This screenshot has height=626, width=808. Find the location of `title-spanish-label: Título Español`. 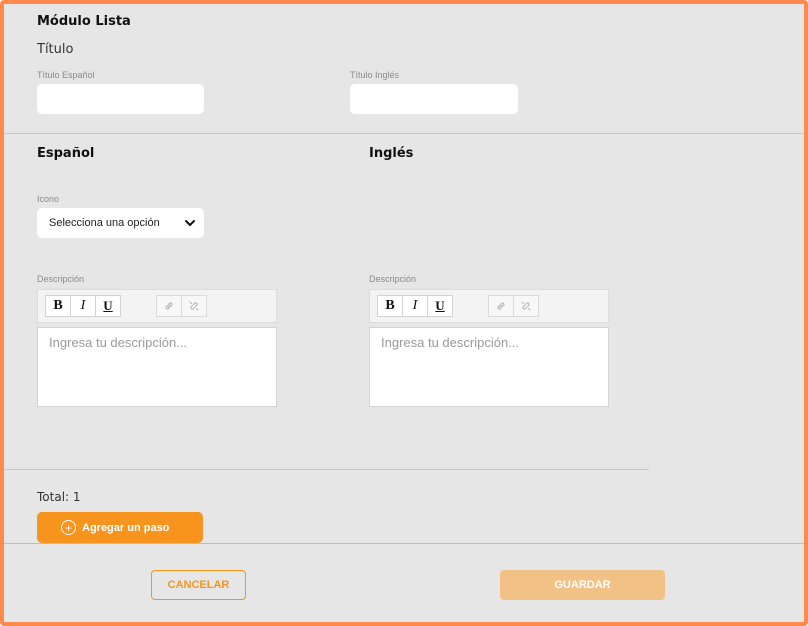

title-spanish-label: Título Español is located at coordinates (66, 75).